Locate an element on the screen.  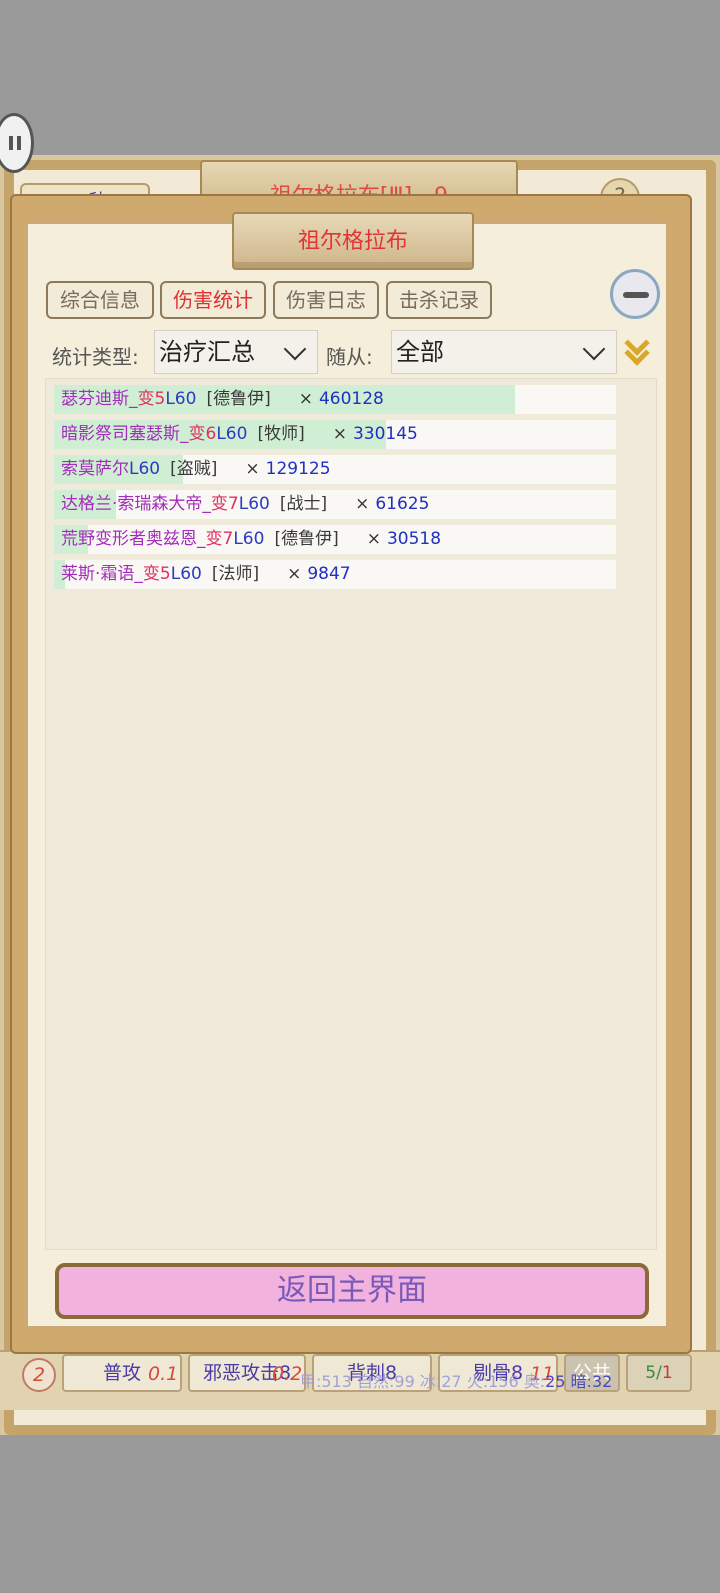
stat-name: 瑟芬迪斯_ is located at coordinates (99, 399).